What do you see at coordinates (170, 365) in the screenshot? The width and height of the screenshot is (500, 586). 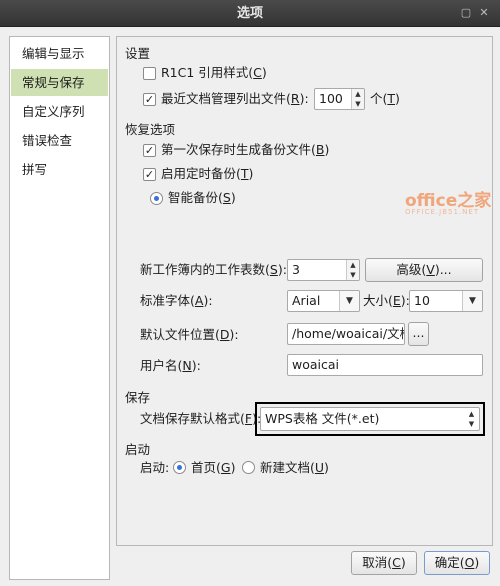 I see `username-label: 用户名(N):` at bounding box center [170, 365].